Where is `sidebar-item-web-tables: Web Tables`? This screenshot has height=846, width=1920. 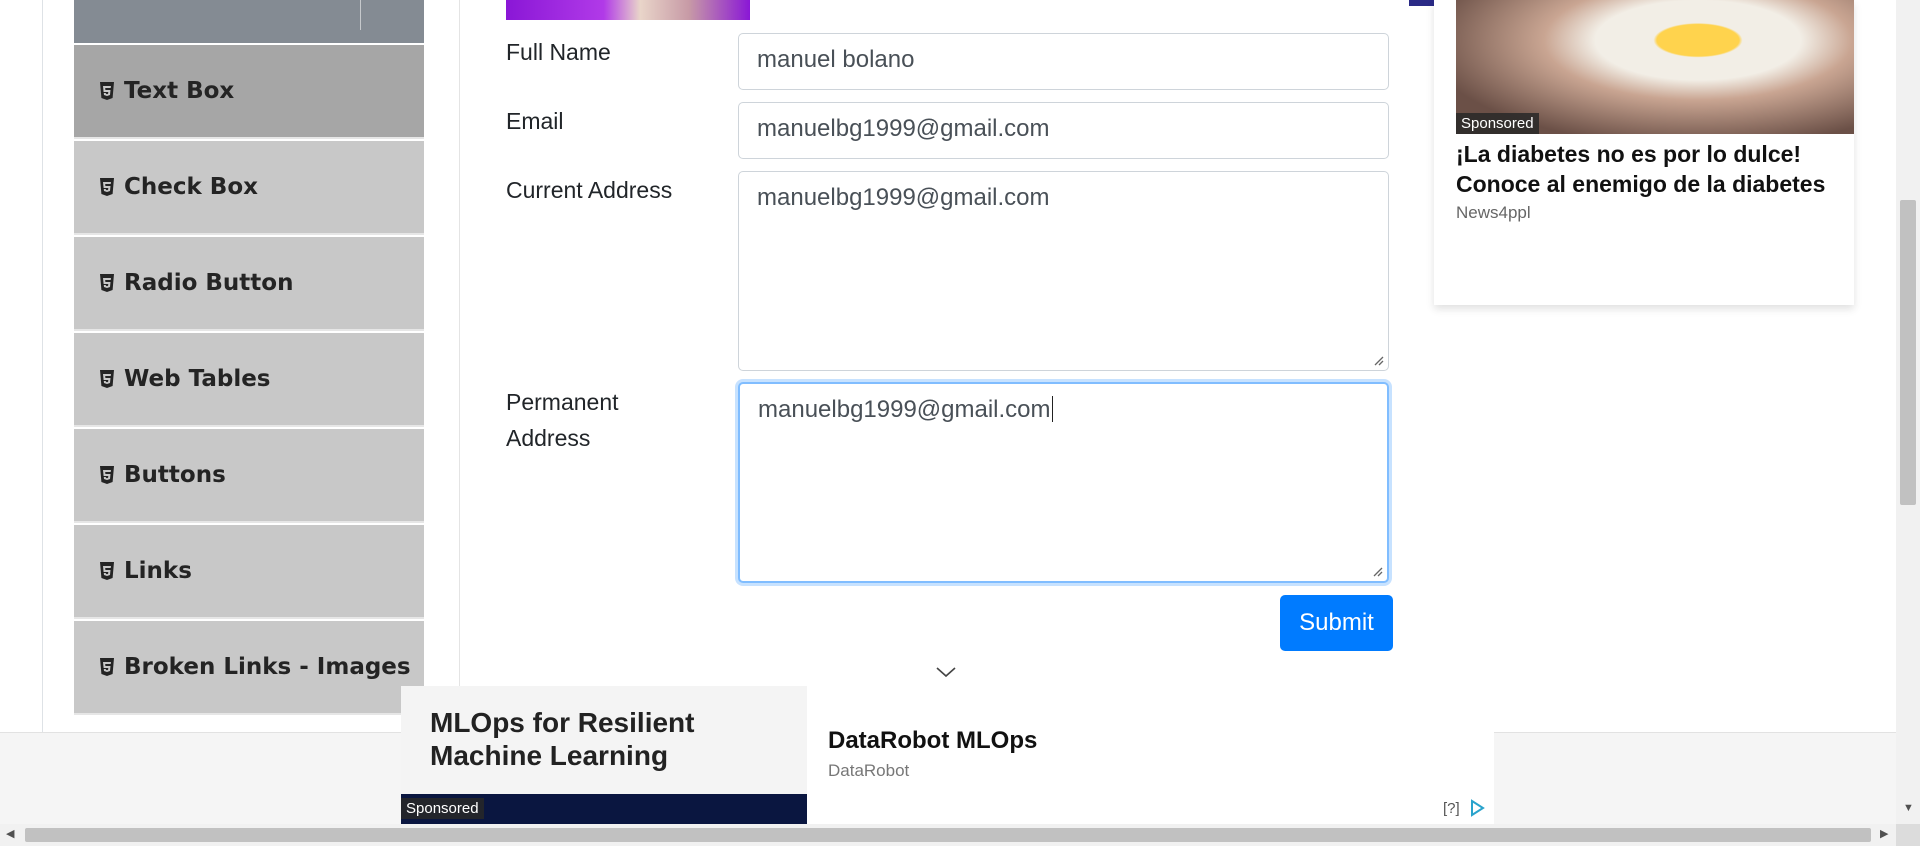
sidebar-item-web-tables: Web Tables is located at coordinates (249, 380).